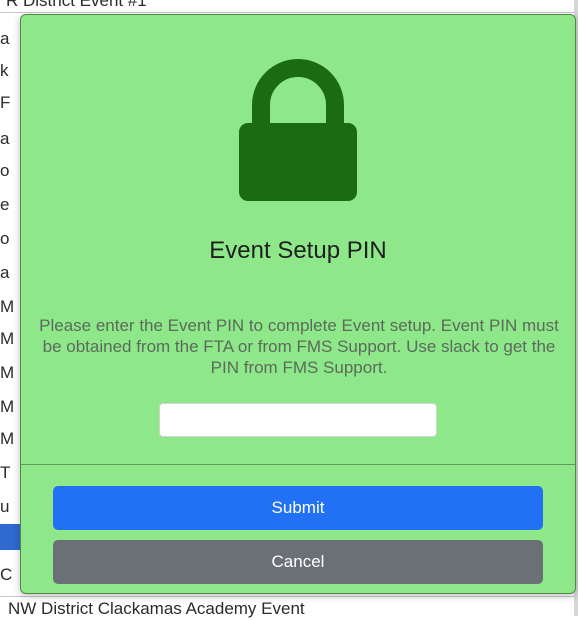 The width and height of the screenshot is (578, 620). What do you see at coordinates (5, 102) in the screenshot?
I see `event-list-item-fragment: F` at bounding box center [5, 102].